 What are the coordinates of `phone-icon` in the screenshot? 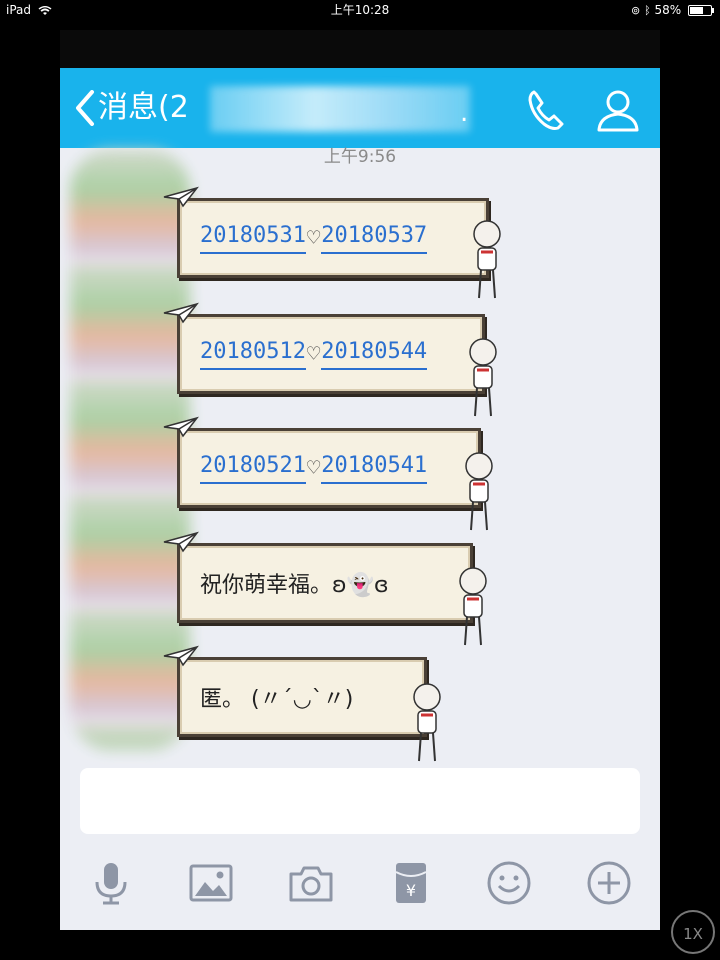 It's located at (546, 110).